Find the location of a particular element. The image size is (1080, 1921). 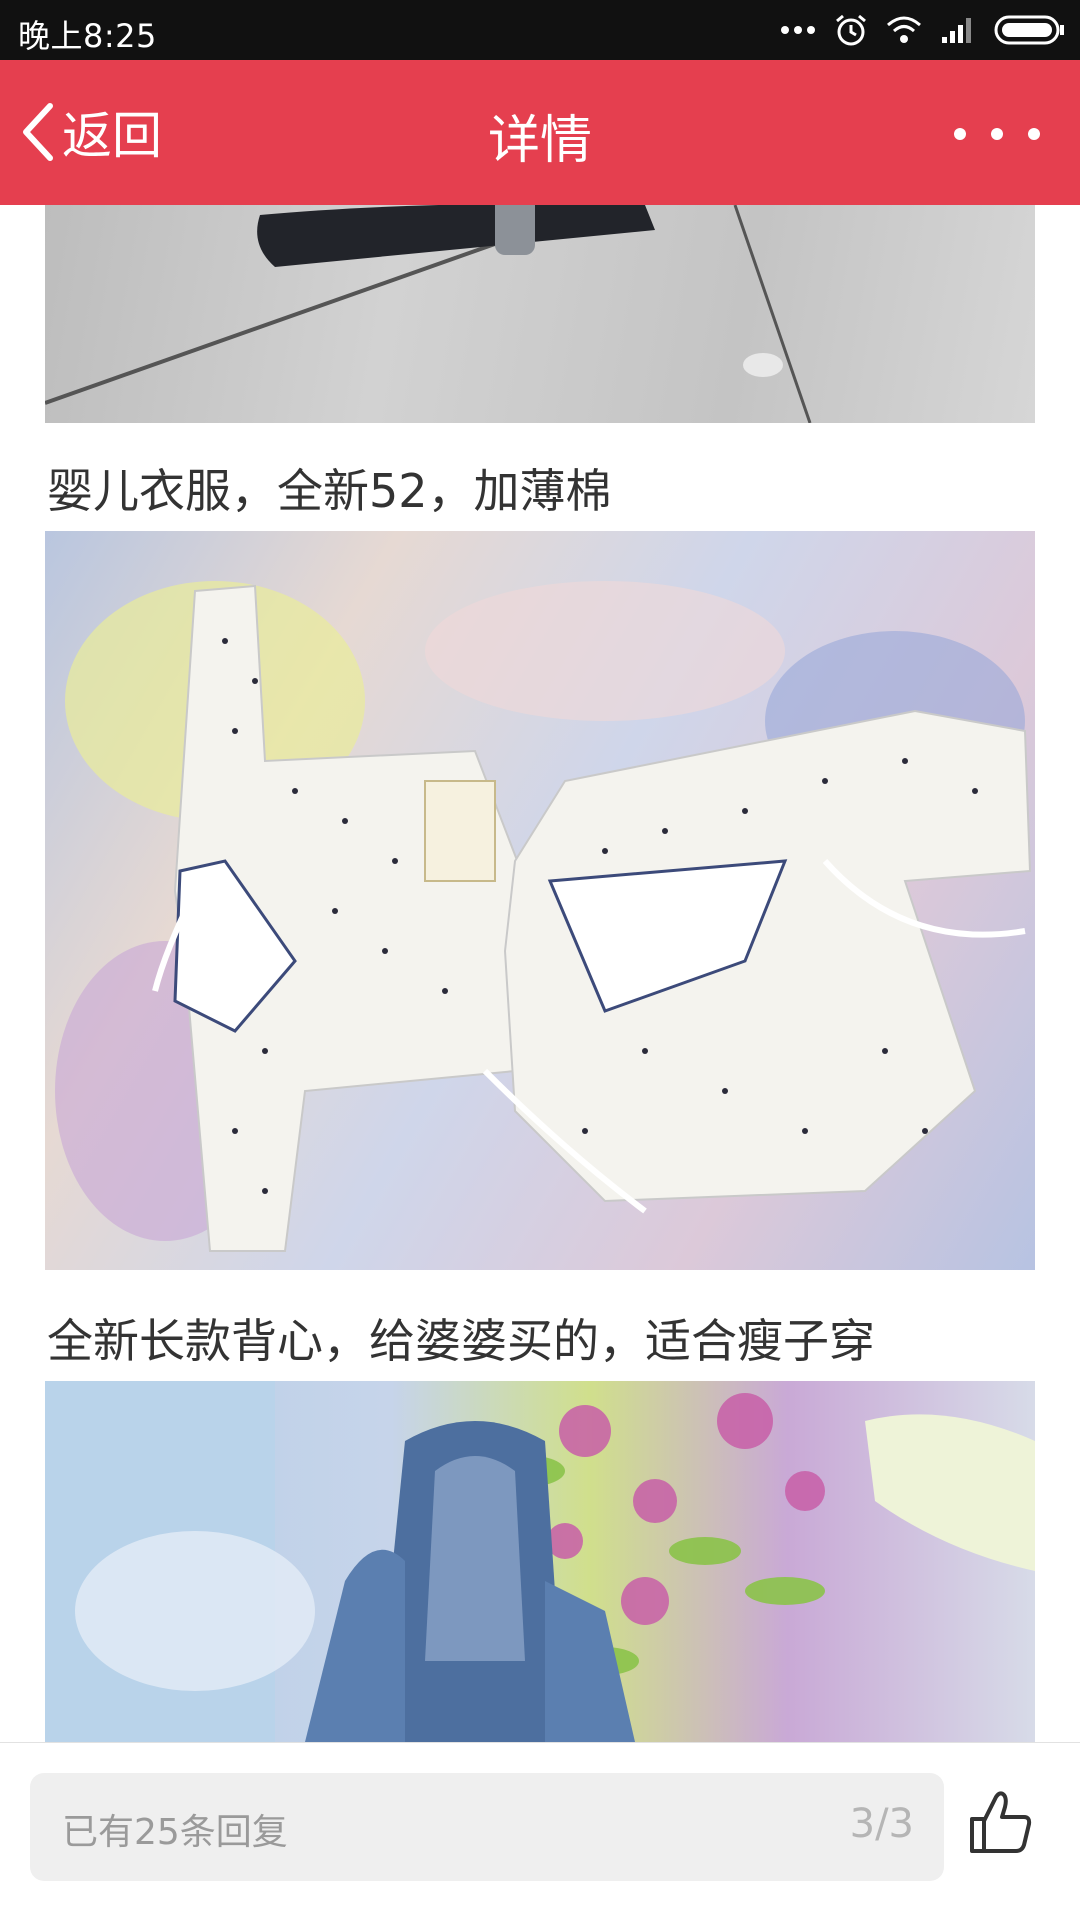

more-button is located at coordinates (997, 134).